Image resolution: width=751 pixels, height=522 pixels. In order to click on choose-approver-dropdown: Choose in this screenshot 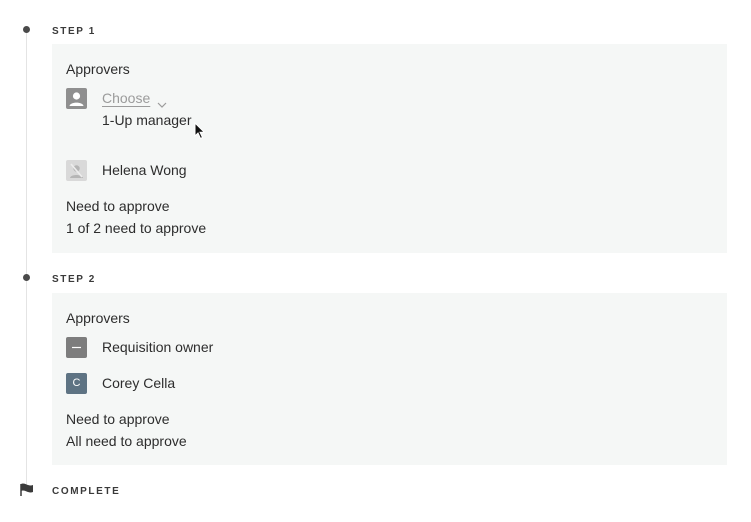, I will do `click(126, 98)`.